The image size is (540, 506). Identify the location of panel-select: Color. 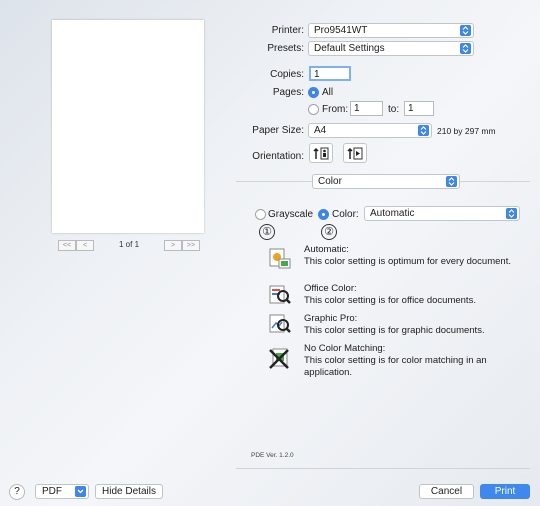
(386, 181).